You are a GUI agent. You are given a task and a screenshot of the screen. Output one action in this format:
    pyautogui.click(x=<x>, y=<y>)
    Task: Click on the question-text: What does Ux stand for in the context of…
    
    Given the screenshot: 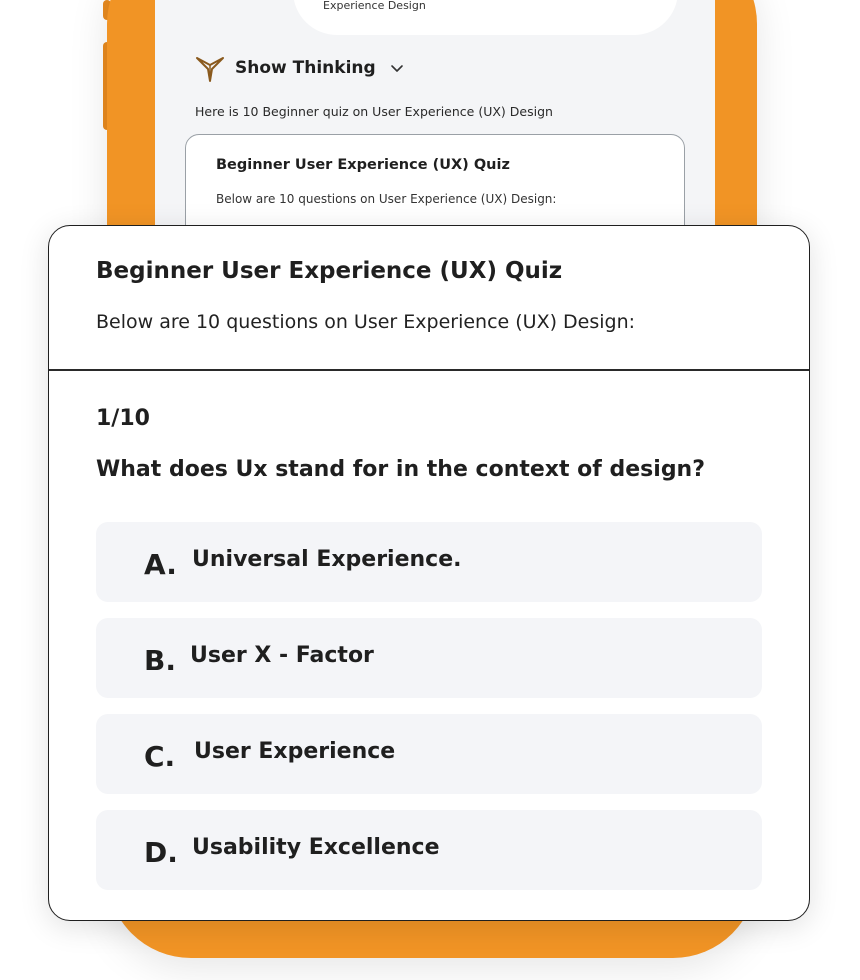 What is the action you would take?
    pyautogui.click(x=400, y=469)
    